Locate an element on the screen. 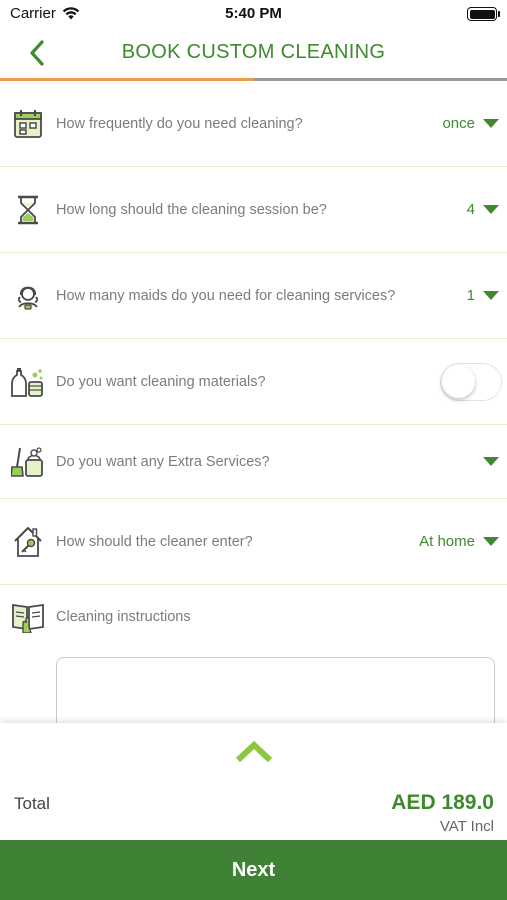 The width and height of the screenshot is (507, 900). materials-question: Do you want cleaning materials? is located at coordinates (161, 381).